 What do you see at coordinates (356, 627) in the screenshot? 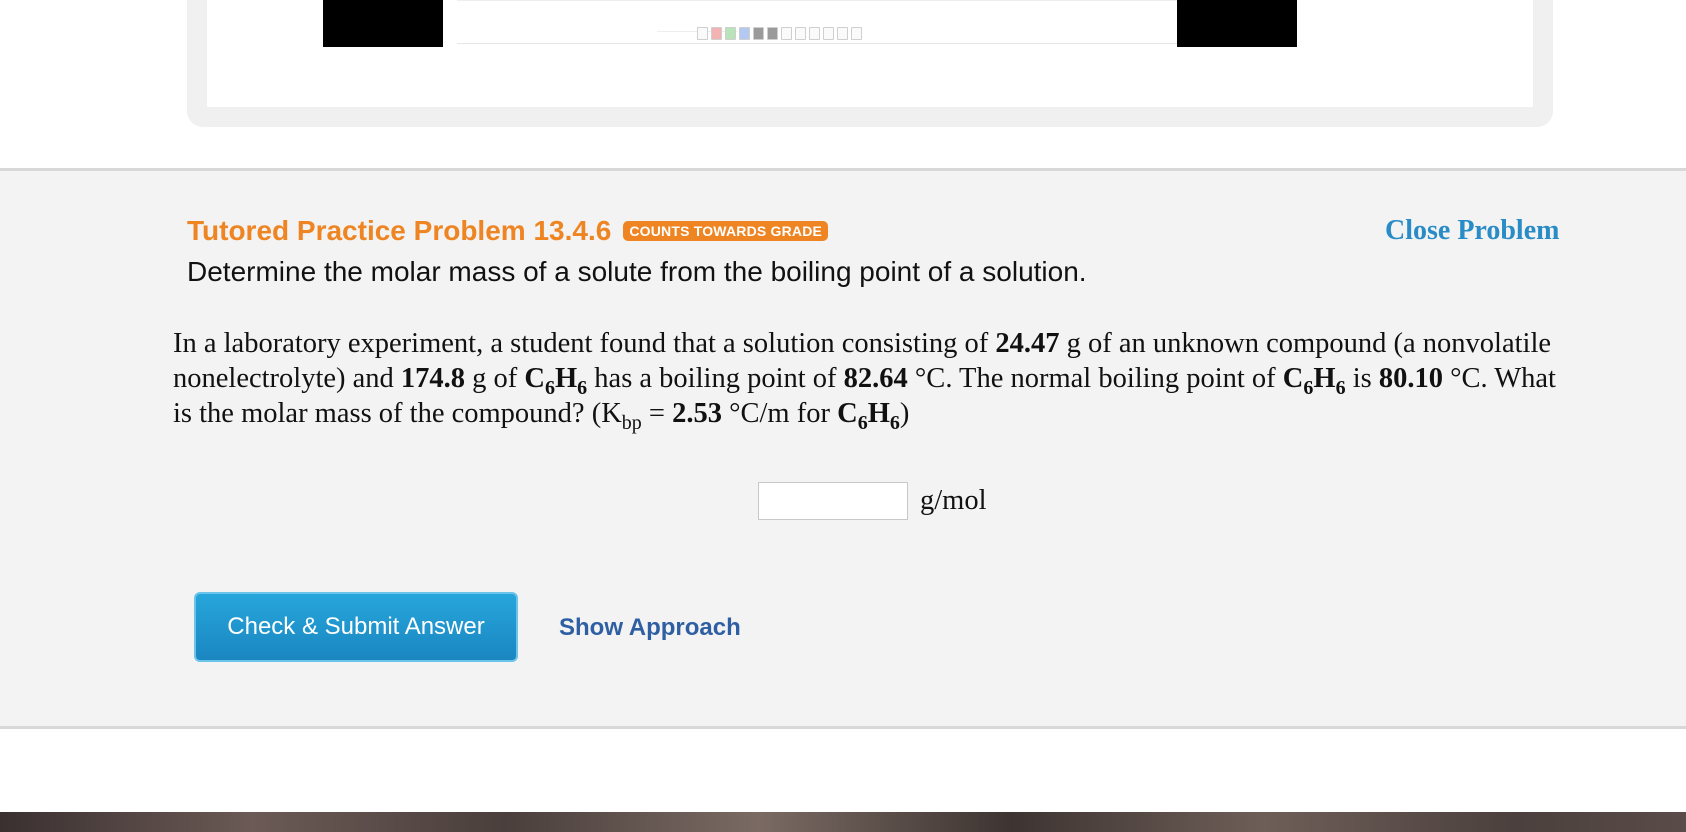
I see `check-submit-button: Check & Submit Answer` at bounding box center [356, 627].